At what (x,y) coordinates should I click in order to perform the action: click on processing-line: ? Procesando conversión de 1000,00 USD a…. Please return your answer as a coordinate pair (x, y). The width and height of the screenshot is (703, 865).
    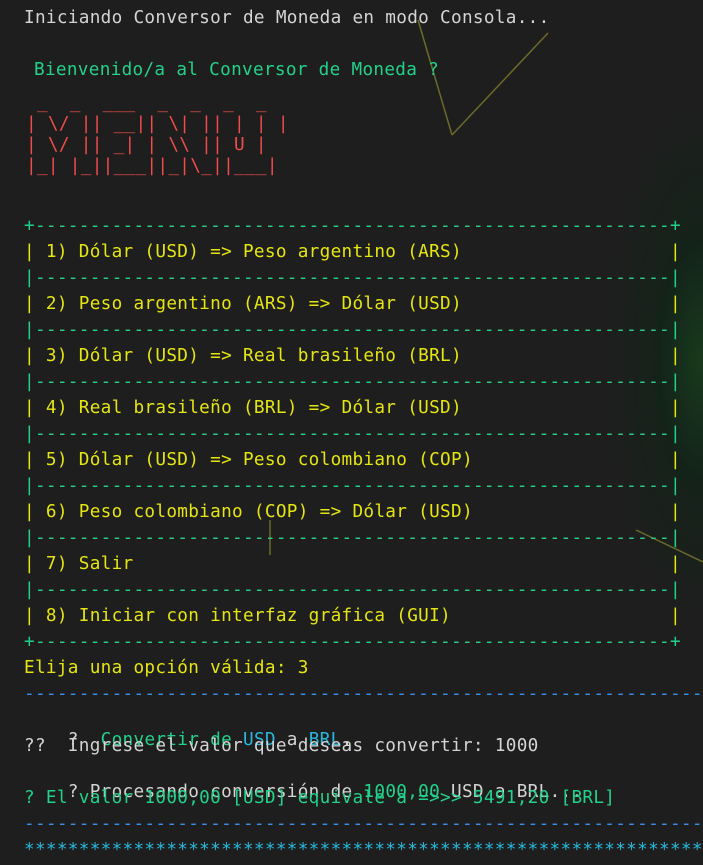
    Looking at the image, I should click on (303, 782).